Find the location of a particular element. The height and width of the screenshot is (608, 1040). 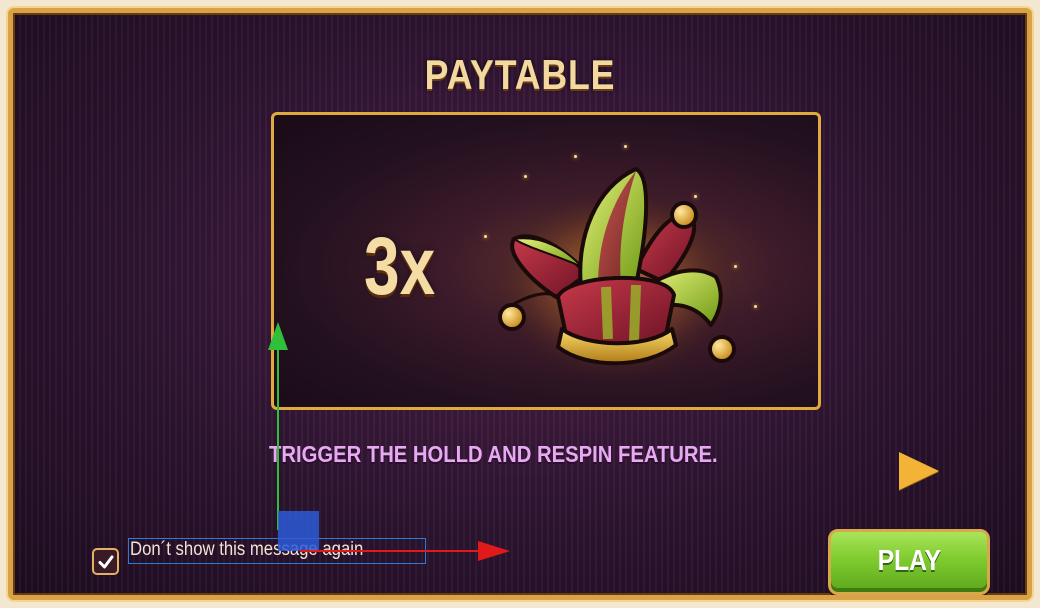

next-page-button is located at coordinates (919, 471).